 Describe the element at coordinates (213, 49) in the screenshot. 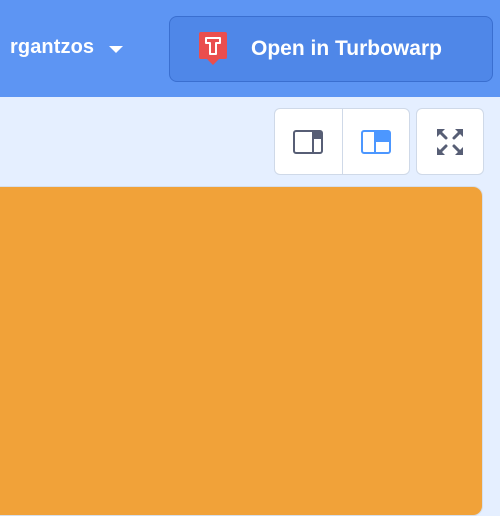

I see `turbowarp-logo-icon` at that location.